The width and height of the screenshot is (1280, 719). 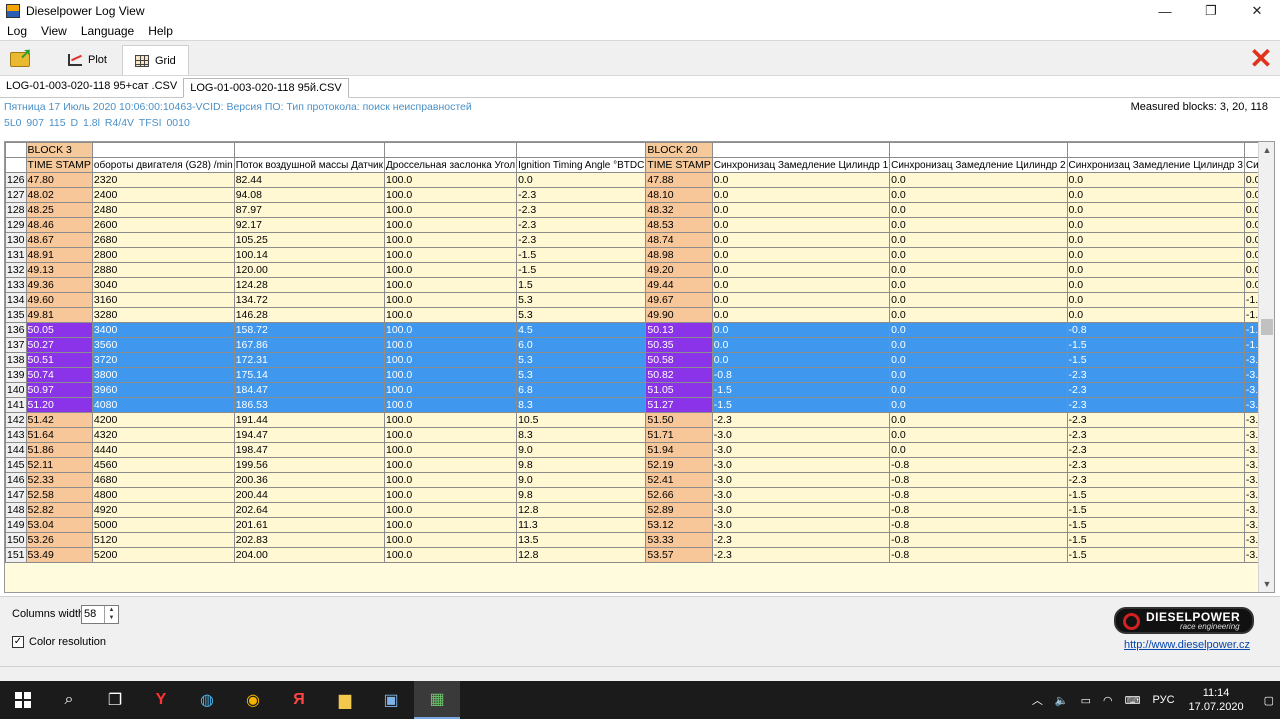 What do you see at coordinates (1062, 700) in the screenshot?
I see `volume-icon: 🔈` at bounding box center [1062, 700].